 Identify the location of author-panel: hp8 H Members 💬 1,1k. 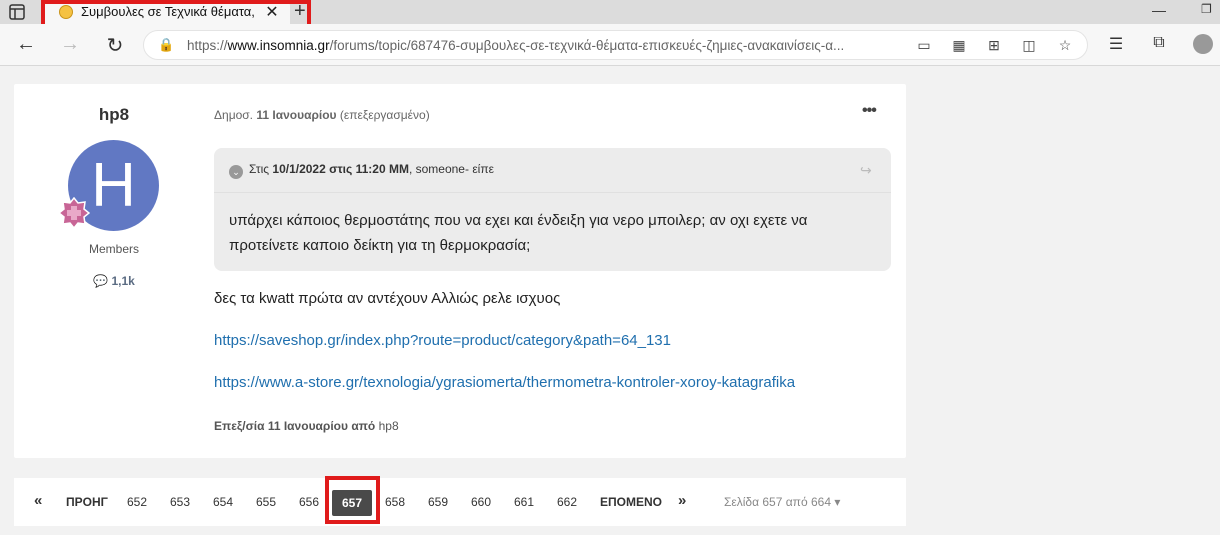
(114, 271).